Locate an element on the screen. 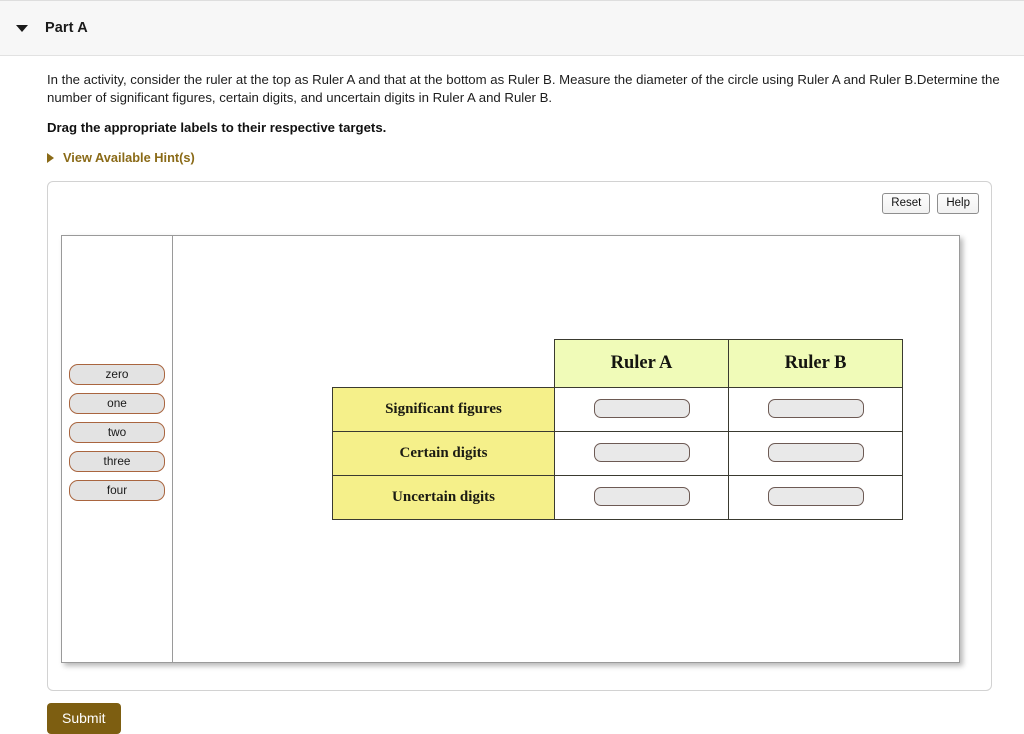  triangle-right-icon is located at coordinates (50, 157).